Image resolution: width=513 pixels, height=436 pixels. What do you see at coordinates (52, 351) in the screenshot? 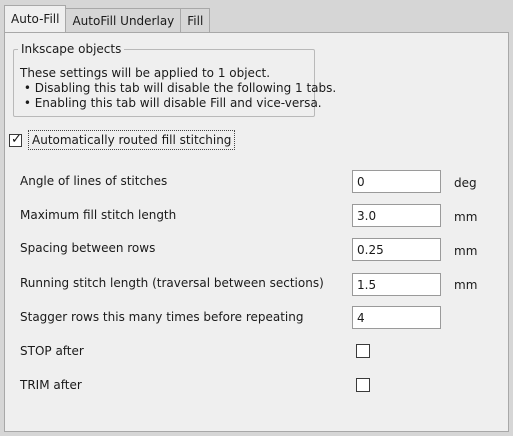
I see `toggle-label-stop-after: STOP after` at bounding box center [52, 351].